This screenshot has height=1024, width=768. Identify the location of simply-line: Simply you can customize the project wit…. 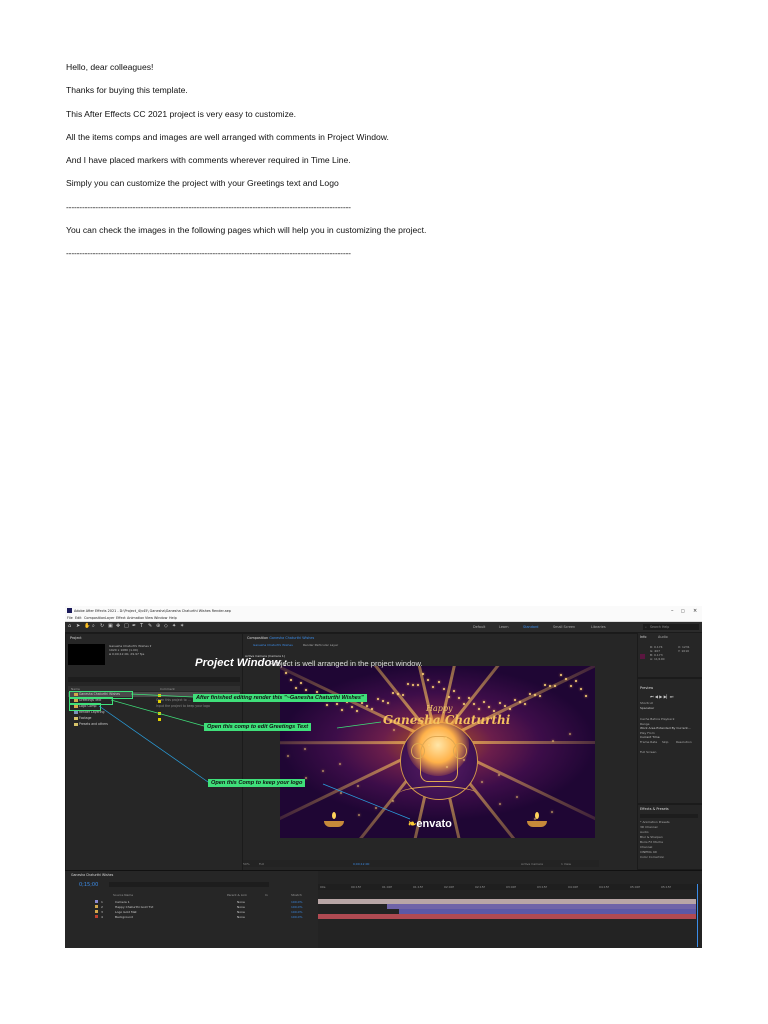
(202, 183).